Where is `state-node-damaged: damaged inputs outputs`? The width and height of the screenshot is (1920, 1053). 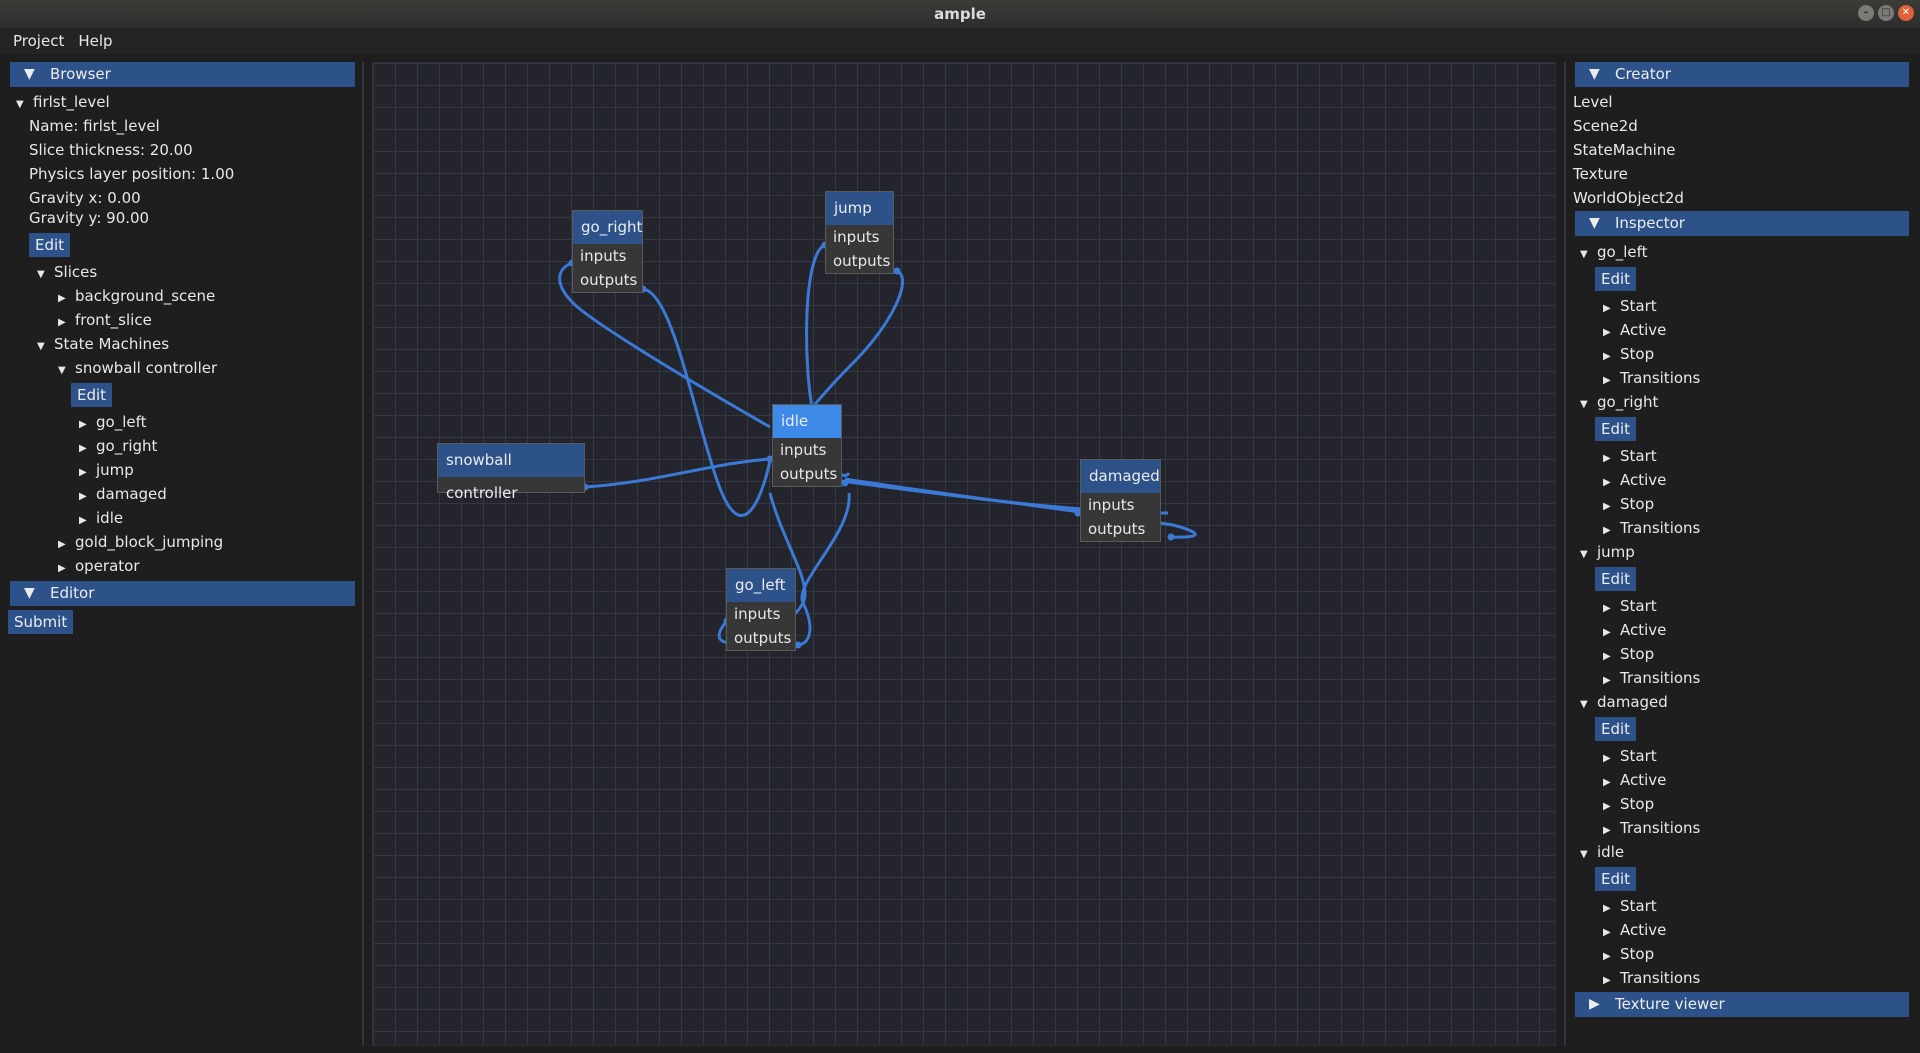
state-node-damaged: damaged inputs outputs is located at coordinates (1120, 500).